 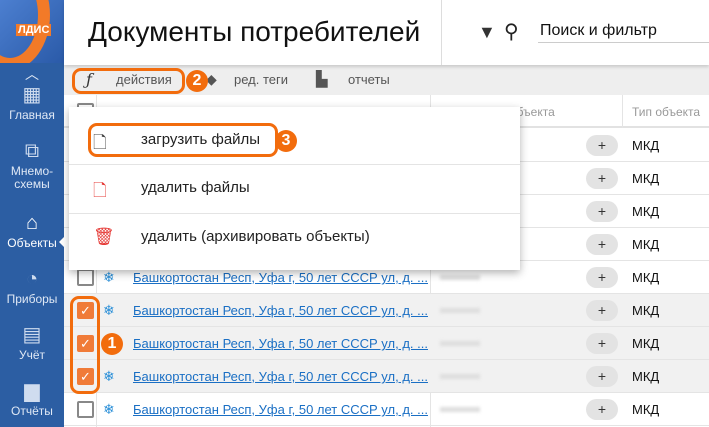 I want to click on page-header: Документы потребителей ▼ ⚲, so click(x=386, y=32).